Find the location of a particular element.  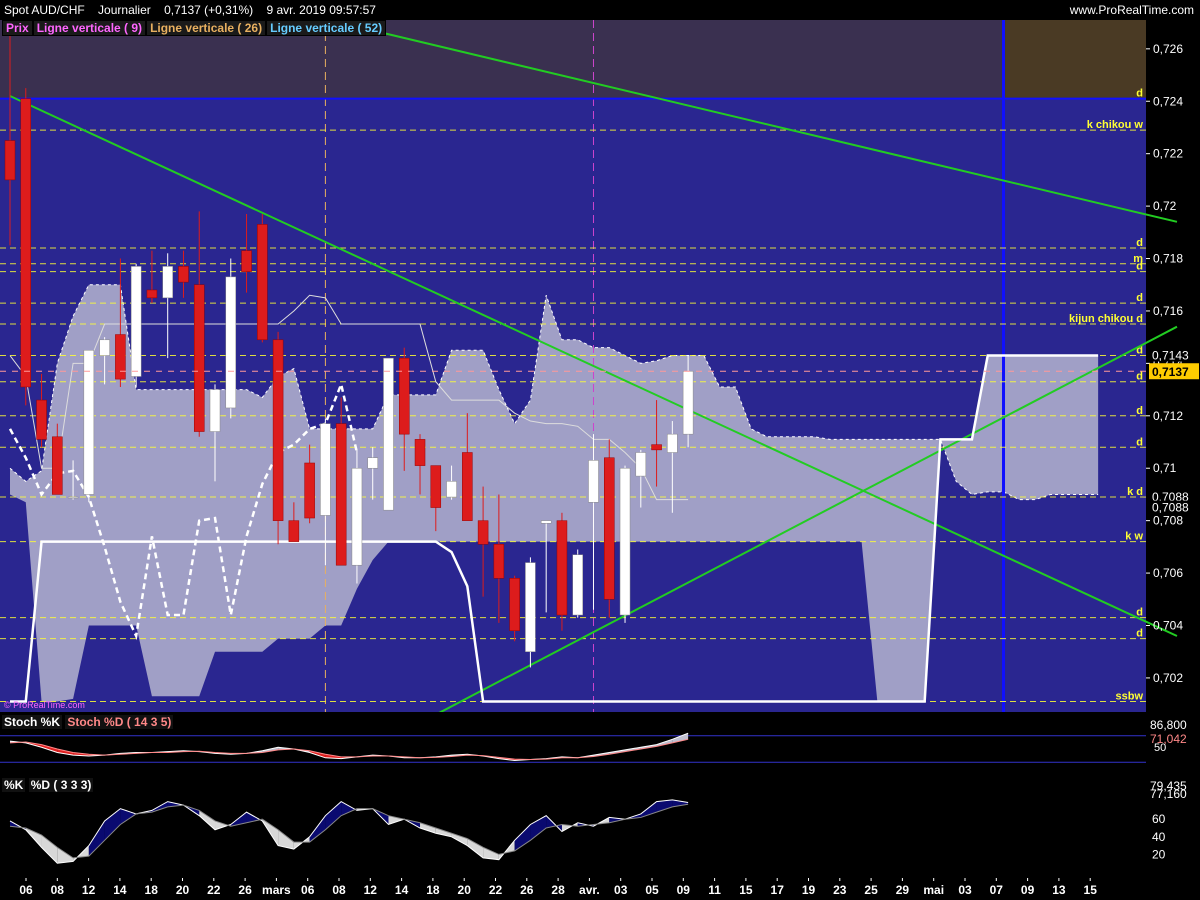

kd-y-tick-label: 20 is located at coordinates (1159, 854).